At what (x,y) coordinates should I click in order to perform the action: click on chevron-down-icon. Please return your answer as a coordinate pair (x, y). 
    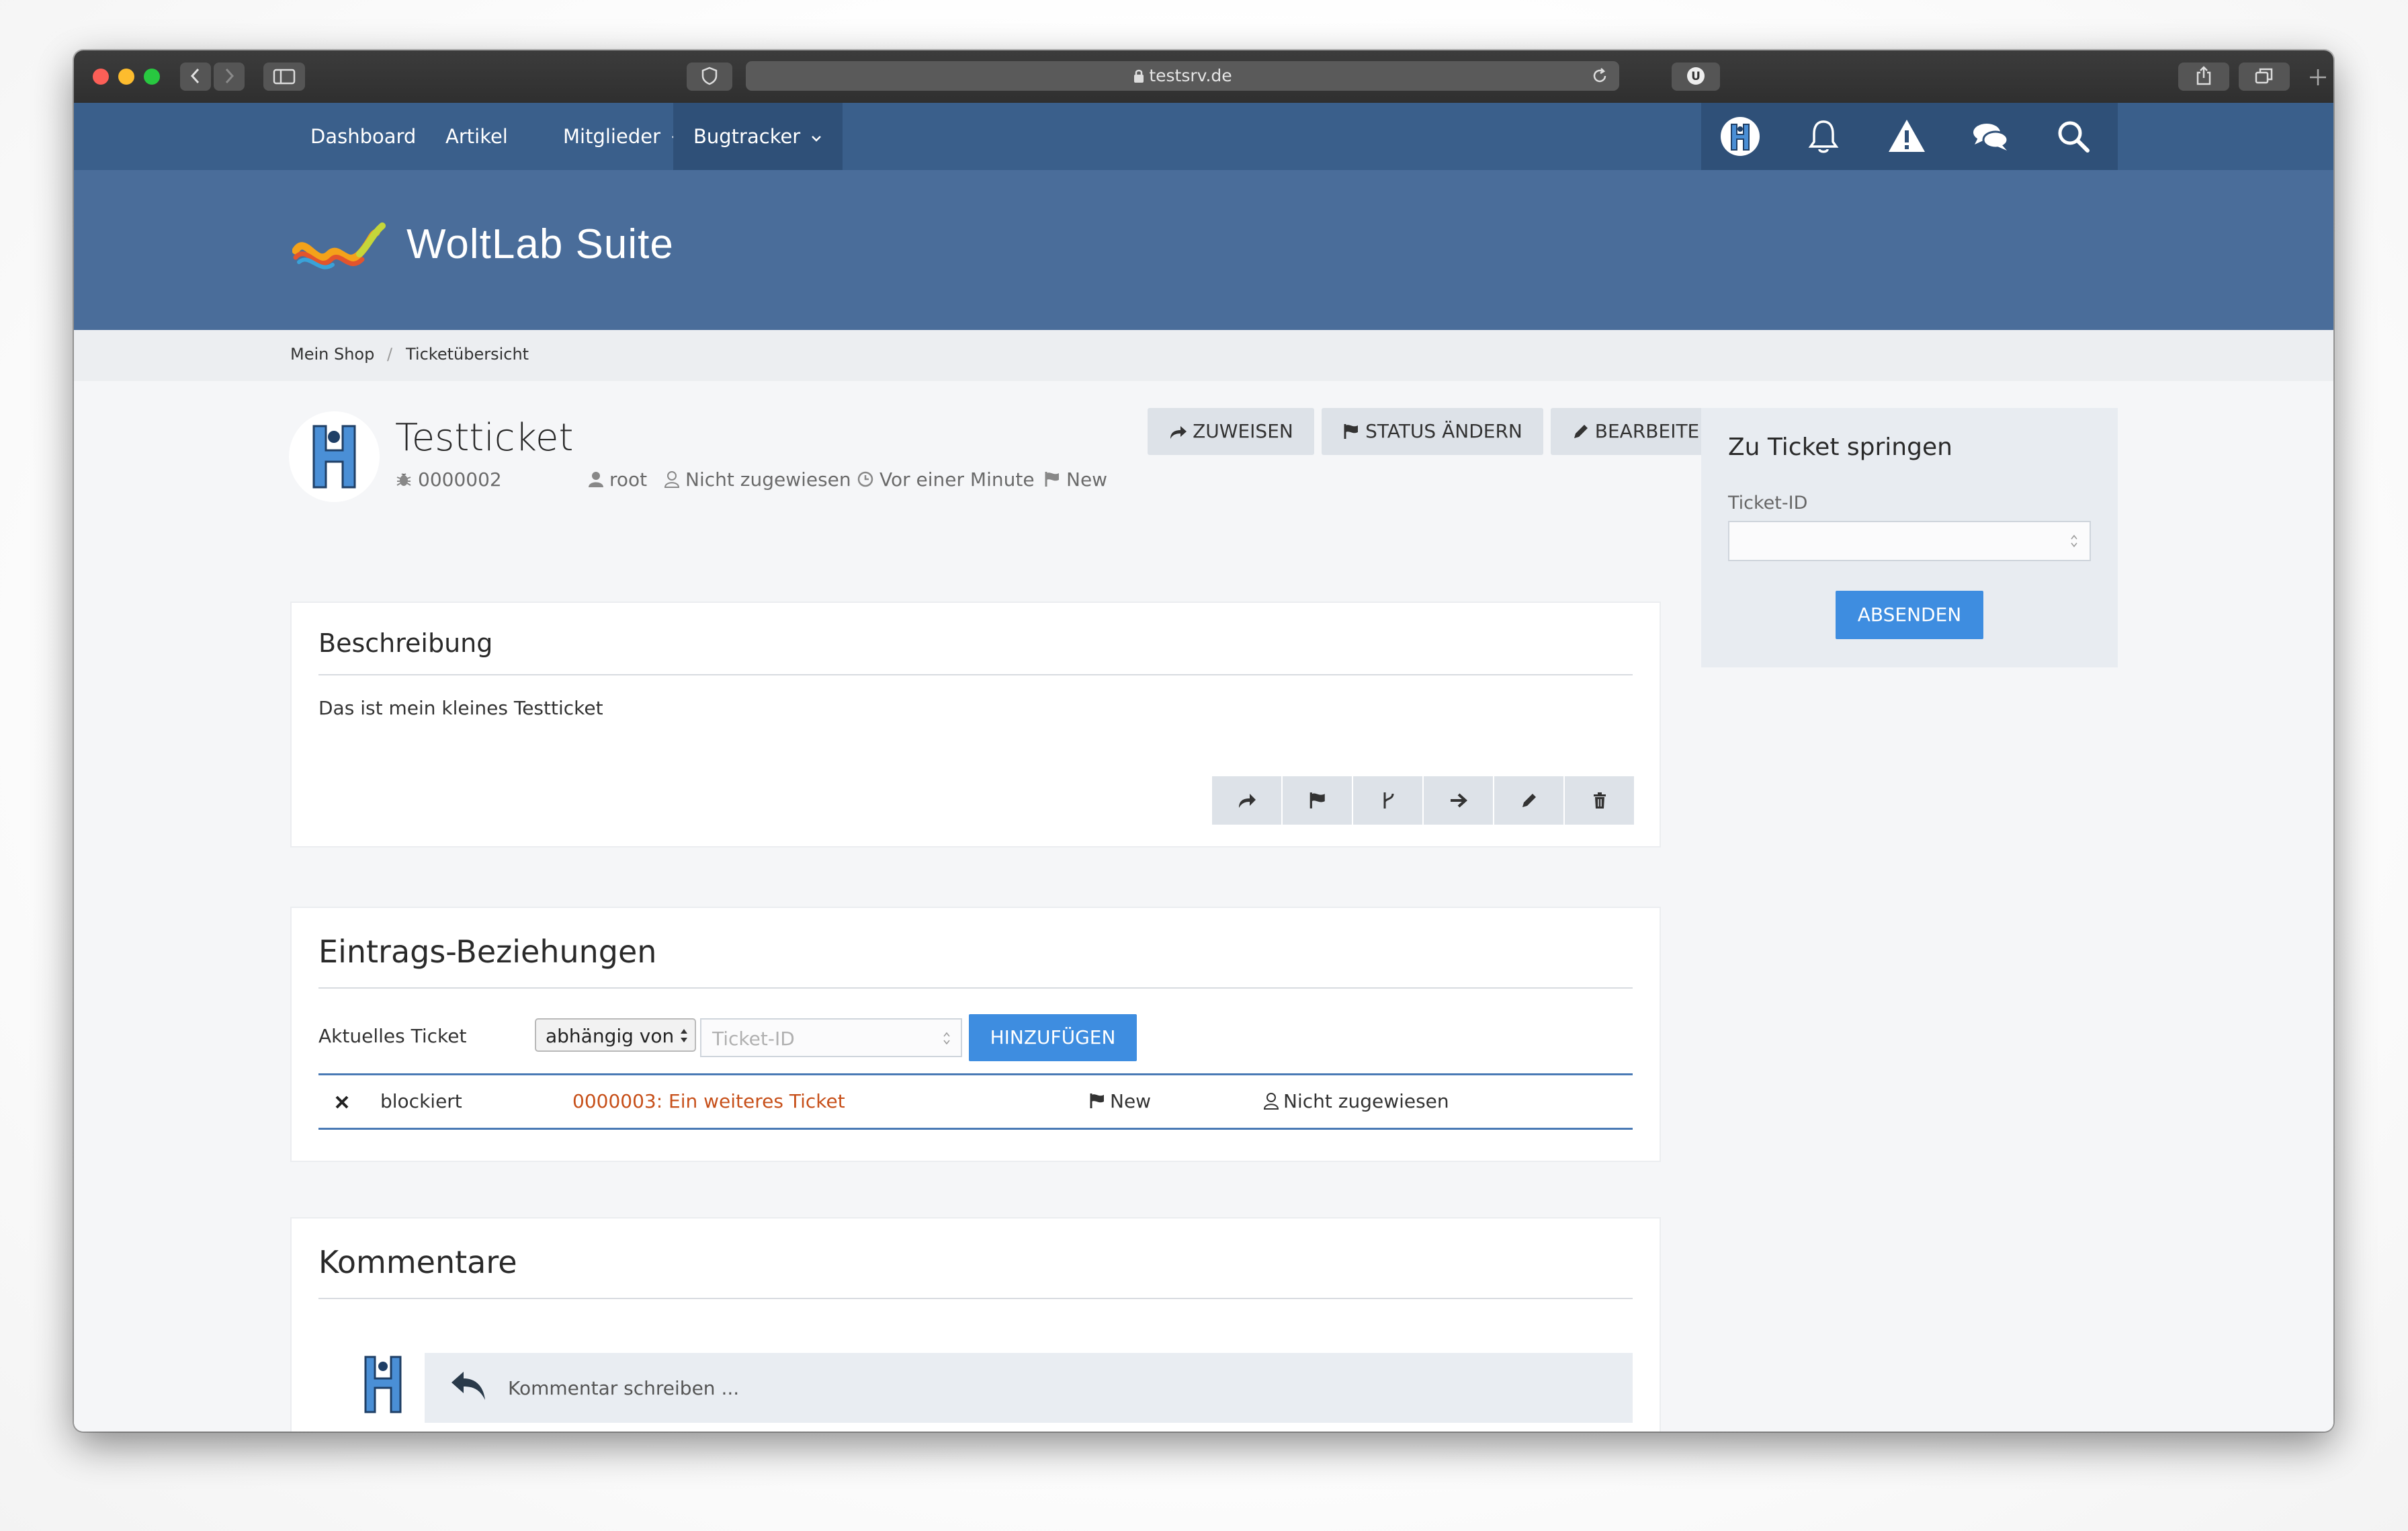
    Looking at the image, I should click on (817, 139).